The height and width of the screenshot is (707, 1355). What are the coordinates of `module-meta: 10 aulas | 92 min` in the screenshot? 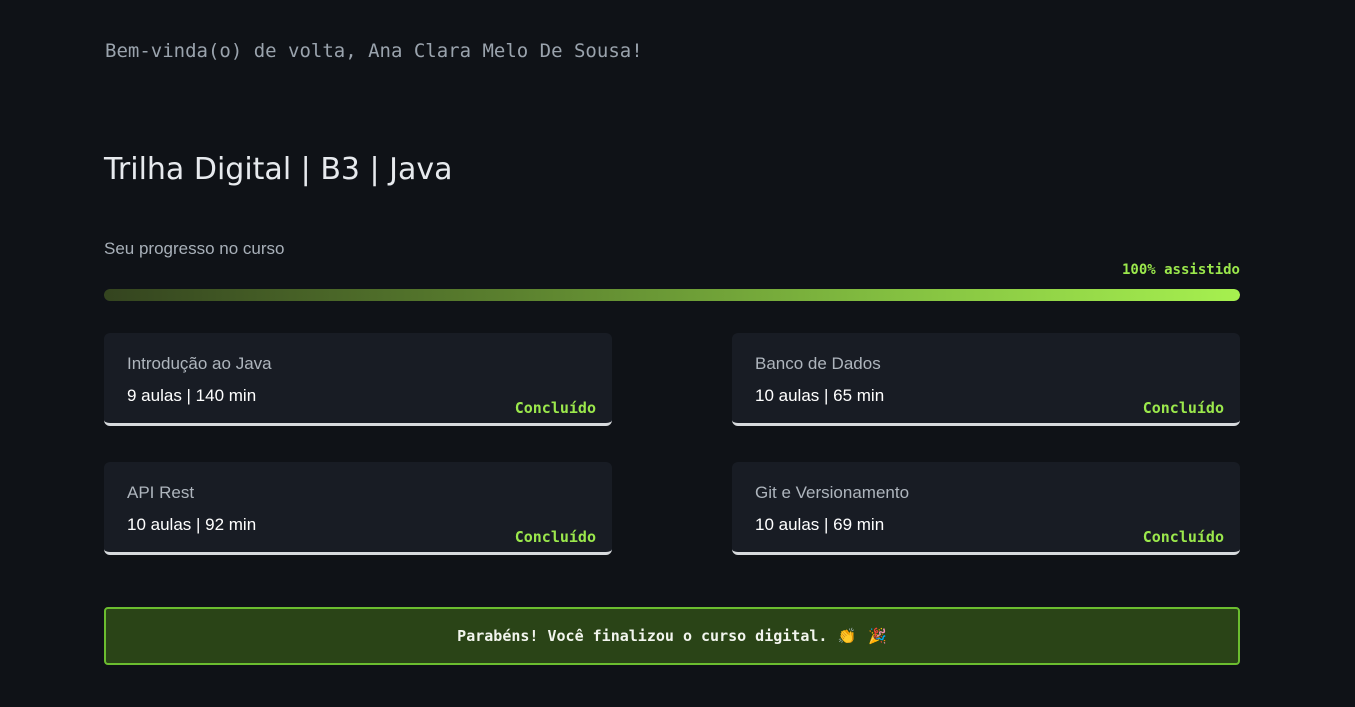 It's located at (192, 524).